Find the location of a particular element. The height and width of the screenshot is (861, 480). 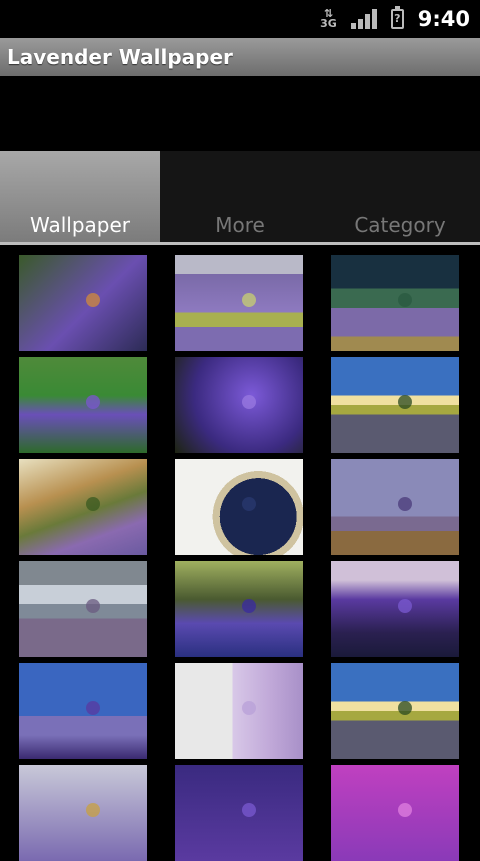

tab-underline is located at coordinates (240, 243).